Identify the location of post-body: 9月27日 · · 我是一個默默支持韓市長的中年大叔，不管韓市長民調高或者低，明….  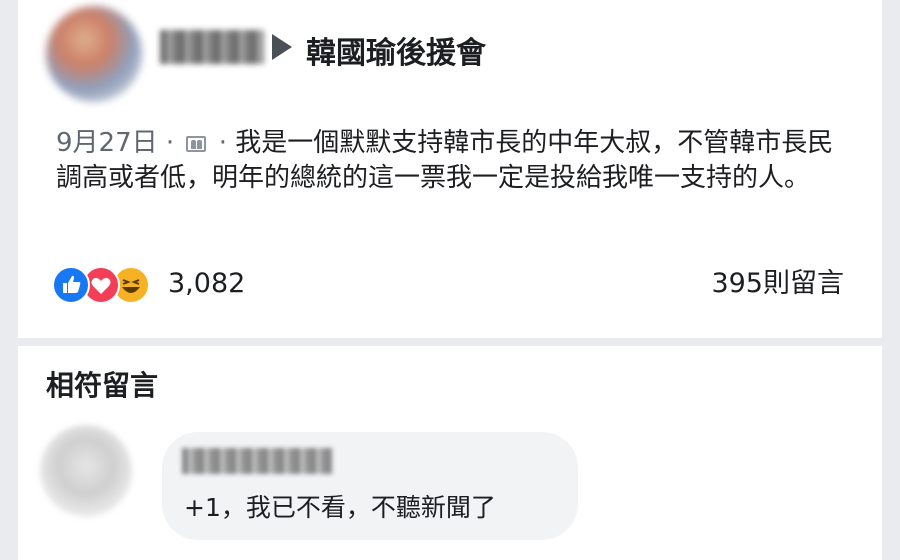
(456, 161).